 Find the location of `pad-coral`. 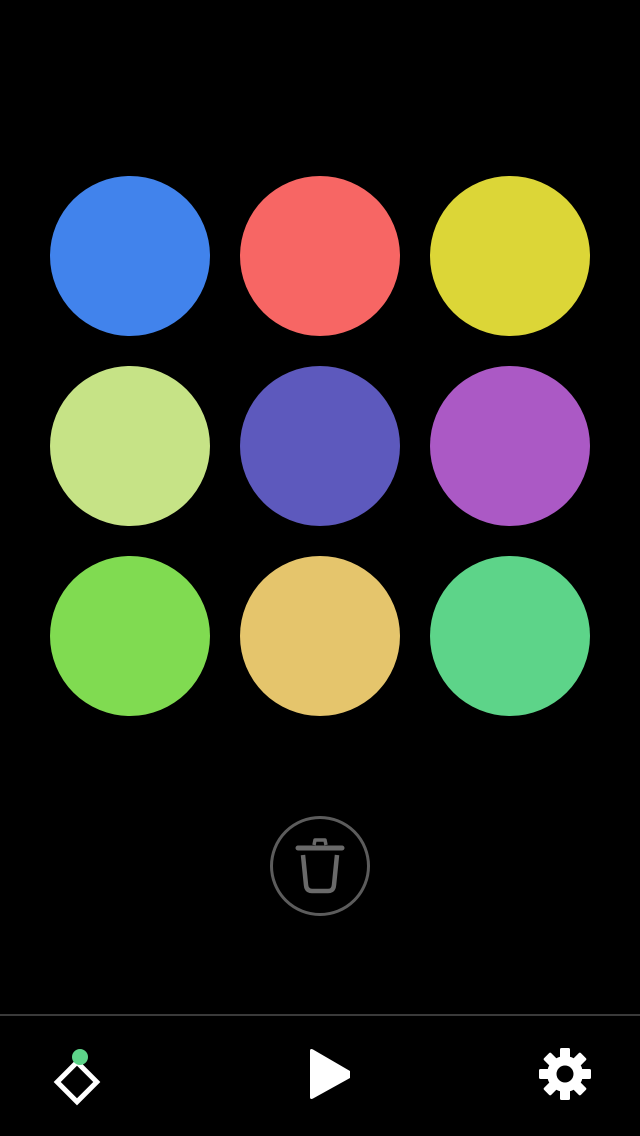

pad-coral is located at coordinates (320, 256).